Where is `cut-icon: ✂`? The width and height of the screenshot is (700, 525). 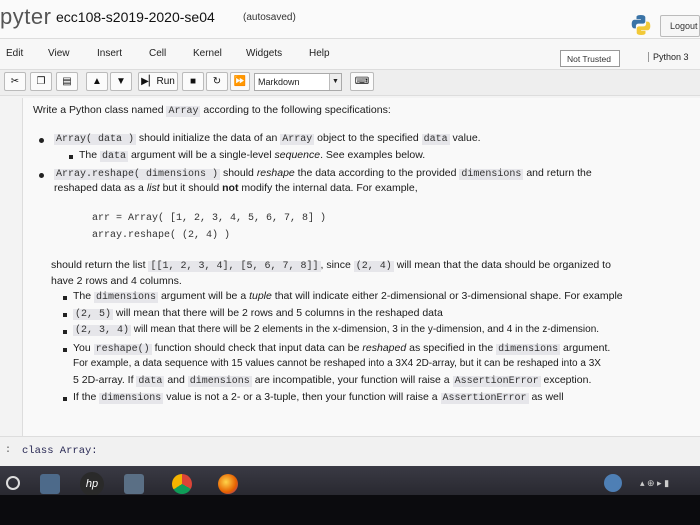
cut-icon: ✂ is located at coordinates (15, 81).